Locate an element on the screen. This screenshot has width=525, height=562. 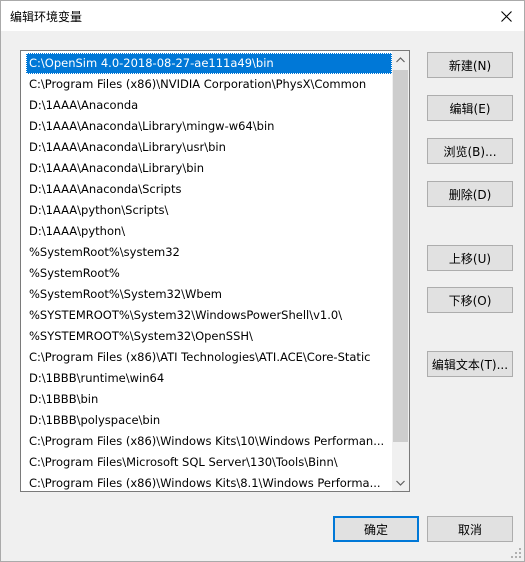
close-button is located at coordinates (506, 16).